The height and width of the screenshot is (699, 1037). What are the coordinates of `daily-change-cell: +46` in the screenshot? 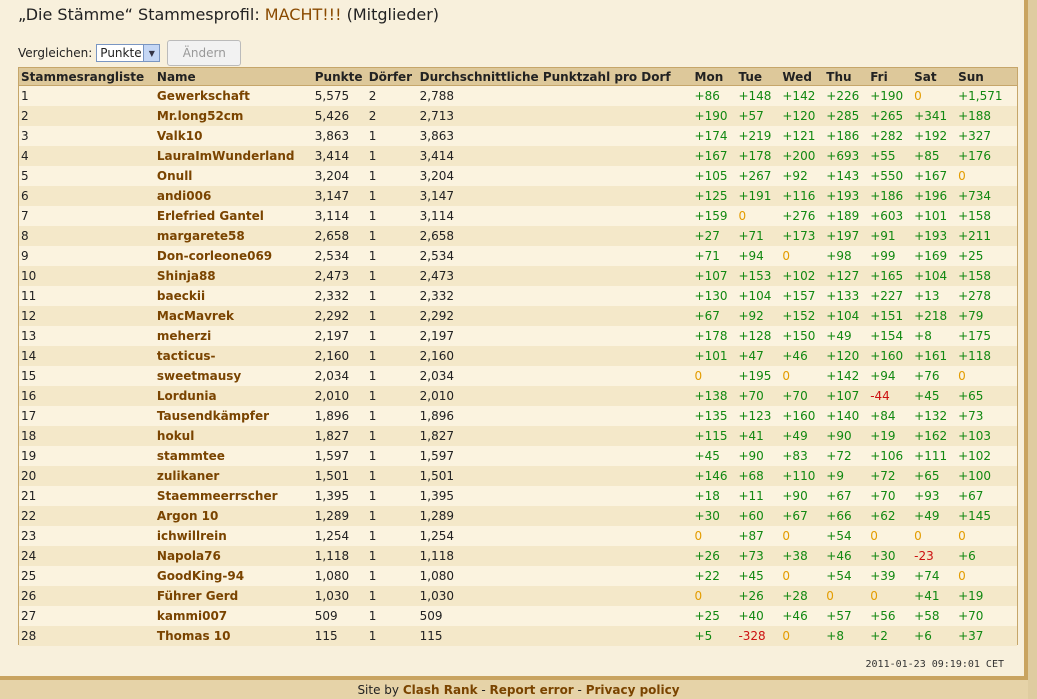 It's located at (848, 556).